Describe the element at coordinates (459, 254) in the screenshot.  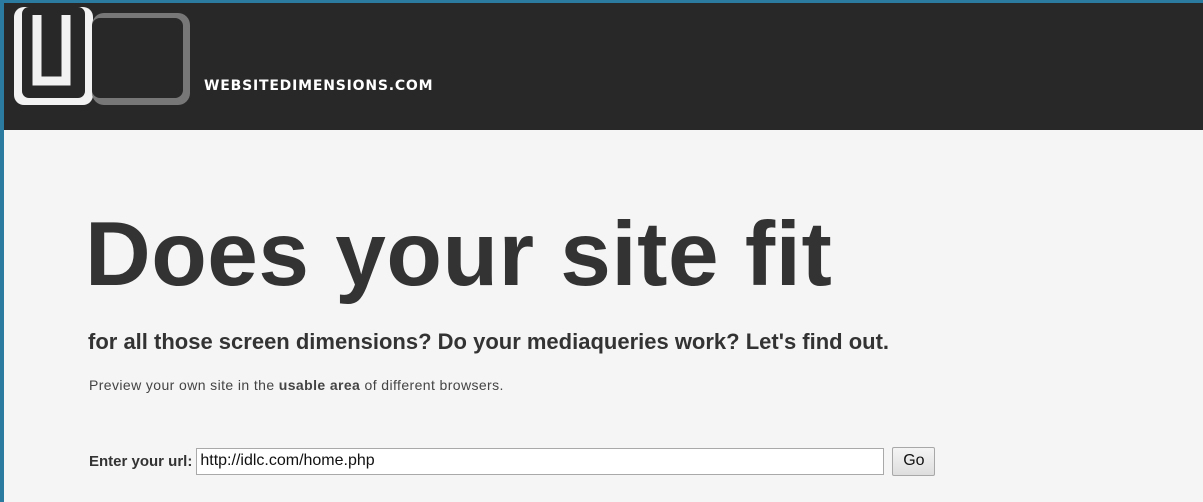
I see `hero-title: Does your site fit` at that location.